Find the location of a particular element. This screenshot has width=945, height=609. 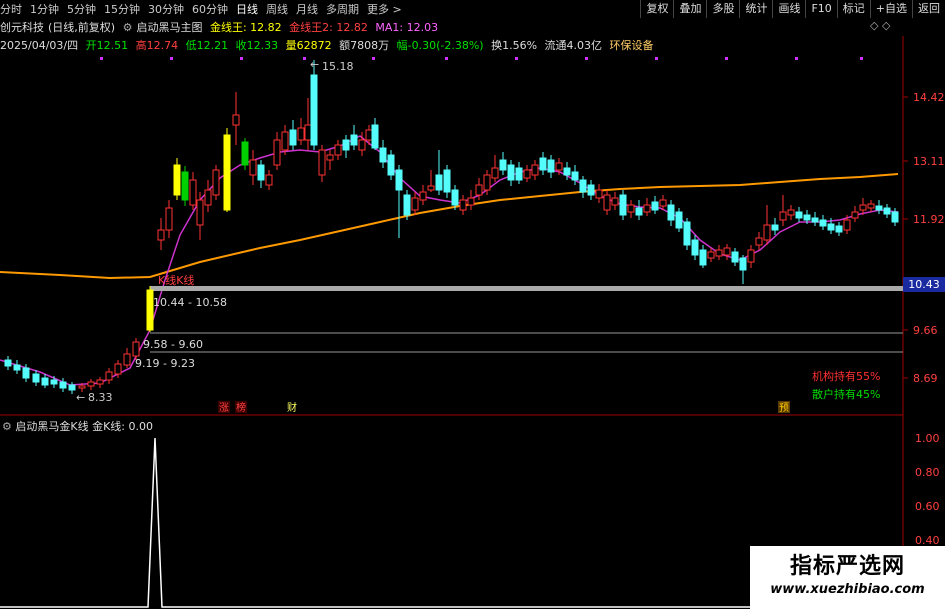

kline-signal-label: K线K线 is located at coordinates (176, 280).